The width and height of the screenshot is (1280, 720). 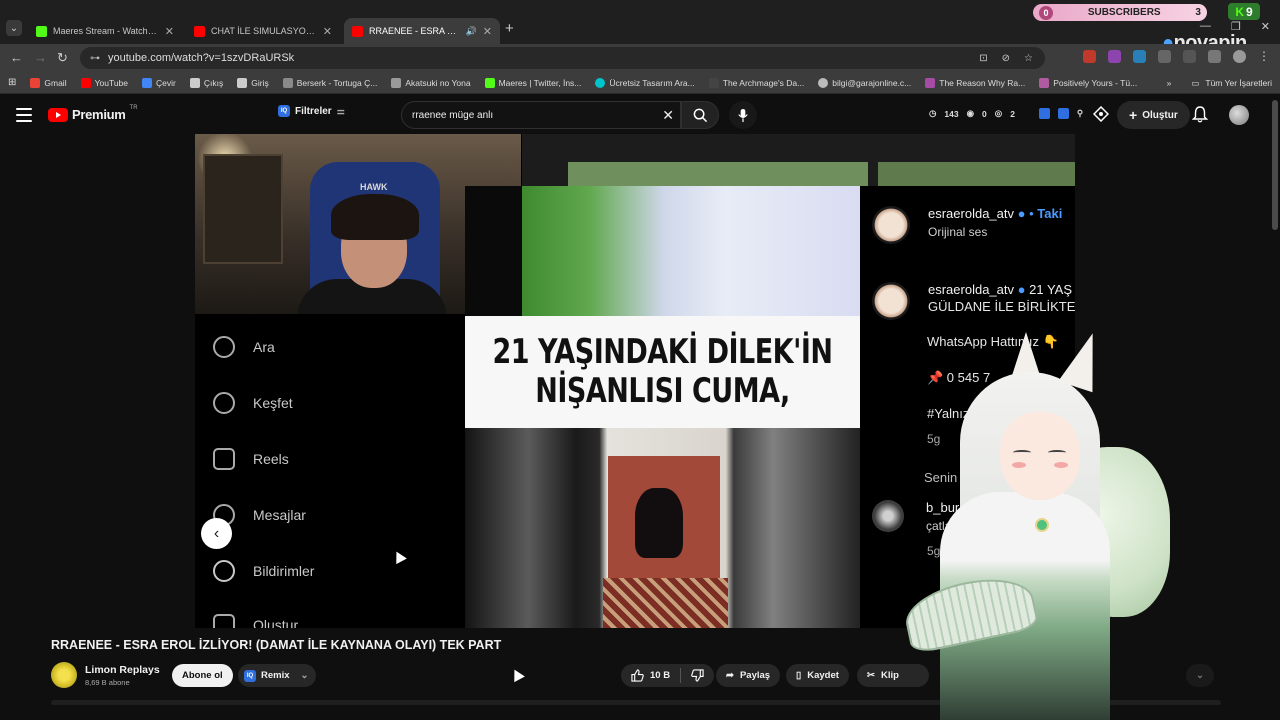 What do you see at coordinates (660, 675) in the screenshot?
I see `like-count: 10 B` at bounding box center [660, 675].